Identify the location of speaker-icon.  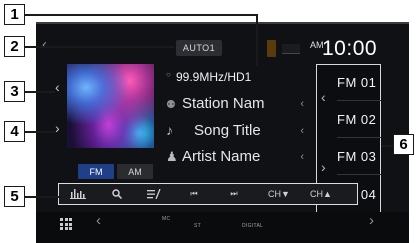
(271, 48).